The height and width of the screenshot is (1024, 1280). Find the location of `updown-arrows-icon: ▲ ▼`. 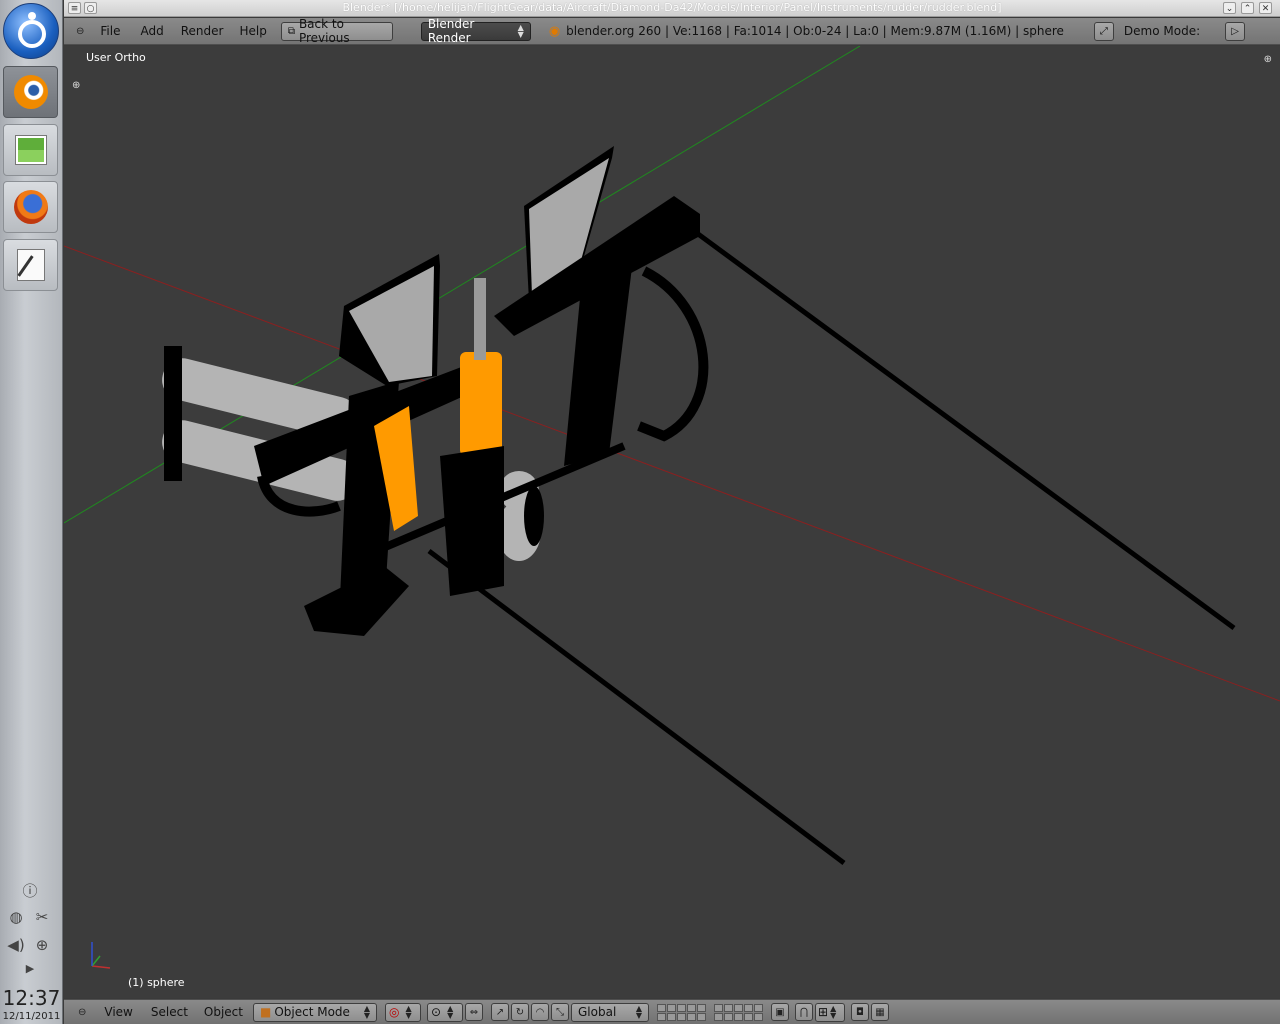

updown-arrows-icon: ▲ ▼ is located at coordinates (520, 31).